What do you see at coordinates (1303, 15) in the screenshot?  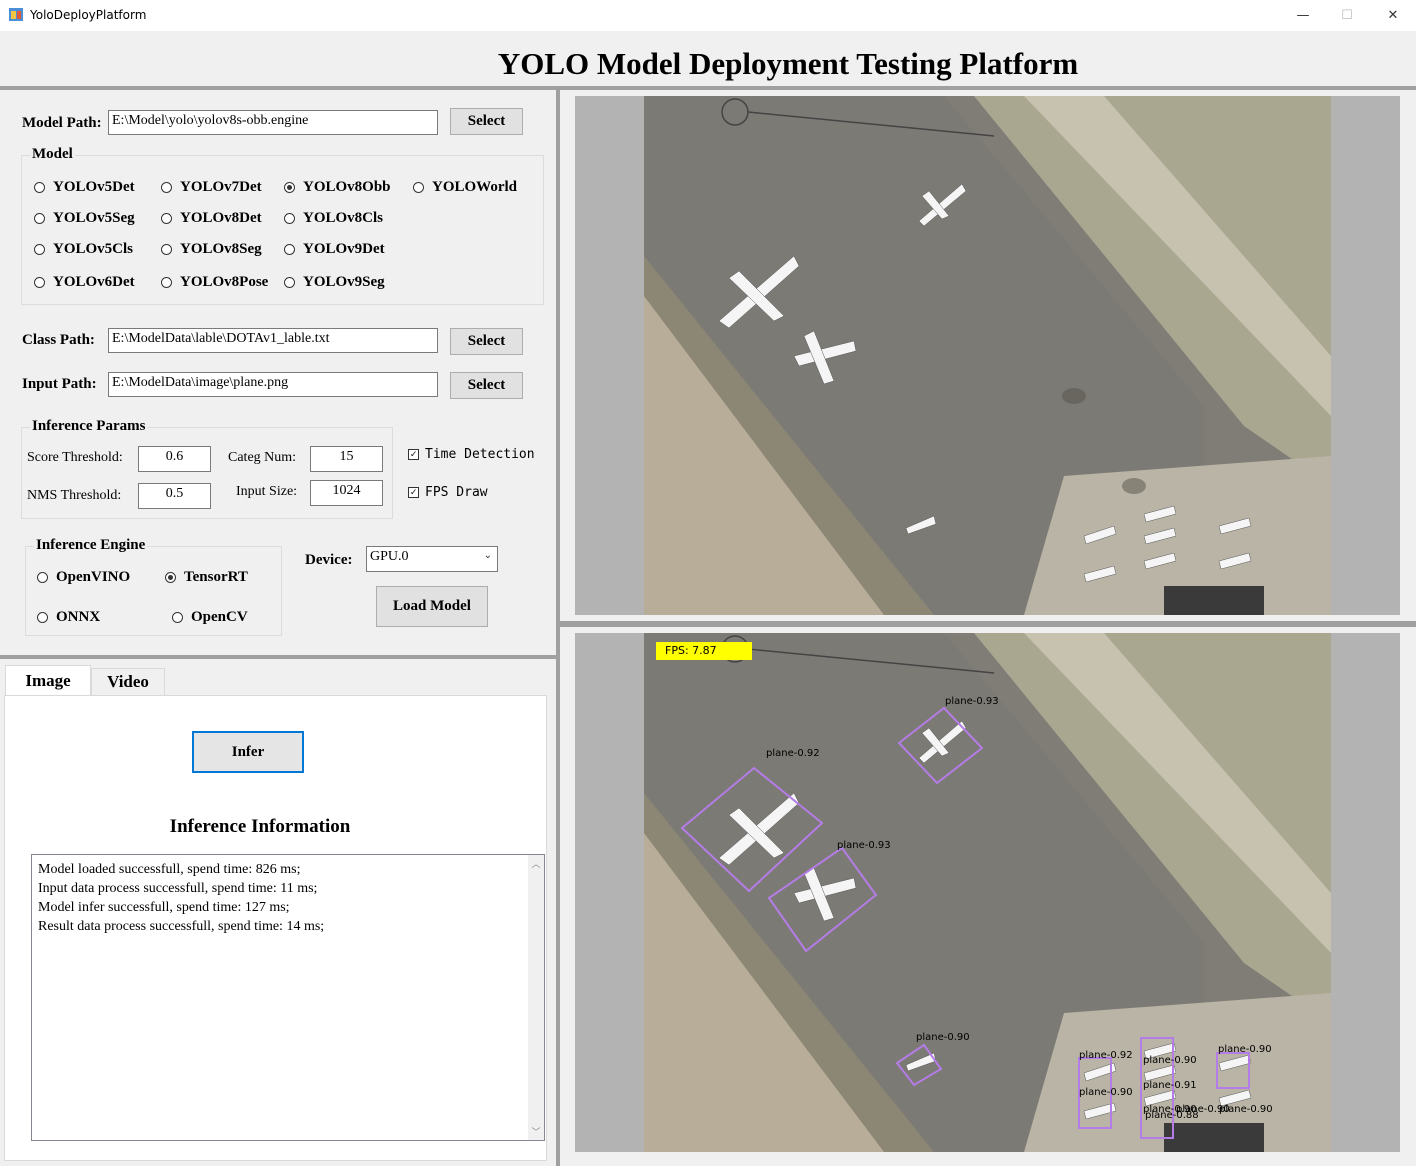 I see `minimize-button: —` at bounding box center [1303, 15].